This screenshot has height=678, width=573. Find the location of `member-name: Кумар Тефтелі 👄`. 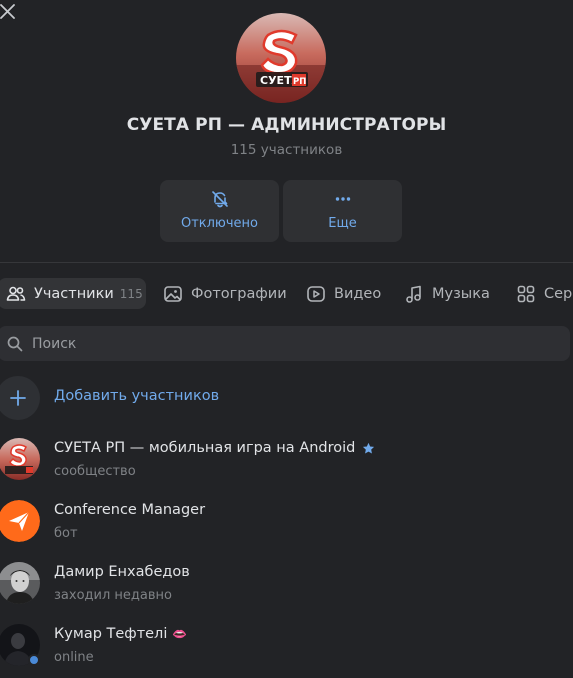

member-name: Кумар Тефтелі 👄 is located at coordinates (120, 634).